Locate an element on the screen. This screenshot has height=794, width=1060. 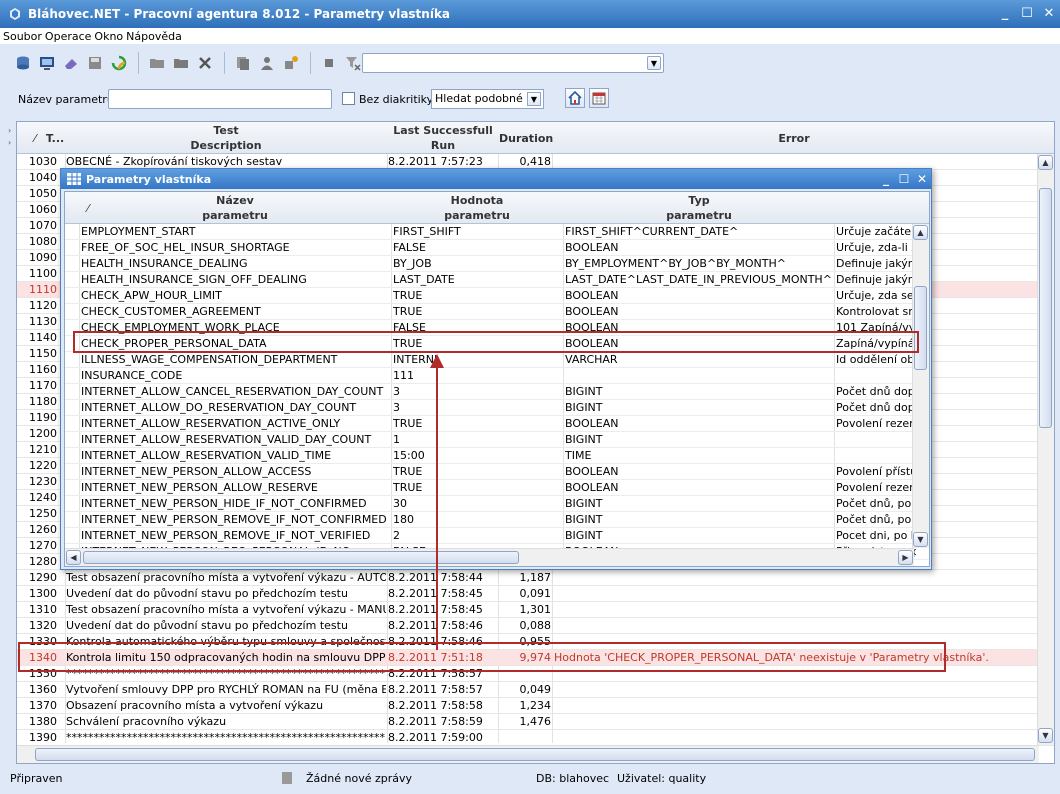
header-test: Test is located at coordinates (226, 130).